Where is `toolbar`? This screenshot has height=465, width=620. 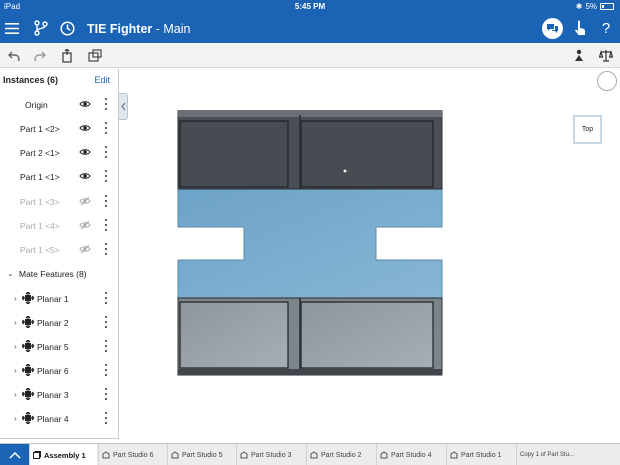
toolbar is located at coordinates (310, 55).